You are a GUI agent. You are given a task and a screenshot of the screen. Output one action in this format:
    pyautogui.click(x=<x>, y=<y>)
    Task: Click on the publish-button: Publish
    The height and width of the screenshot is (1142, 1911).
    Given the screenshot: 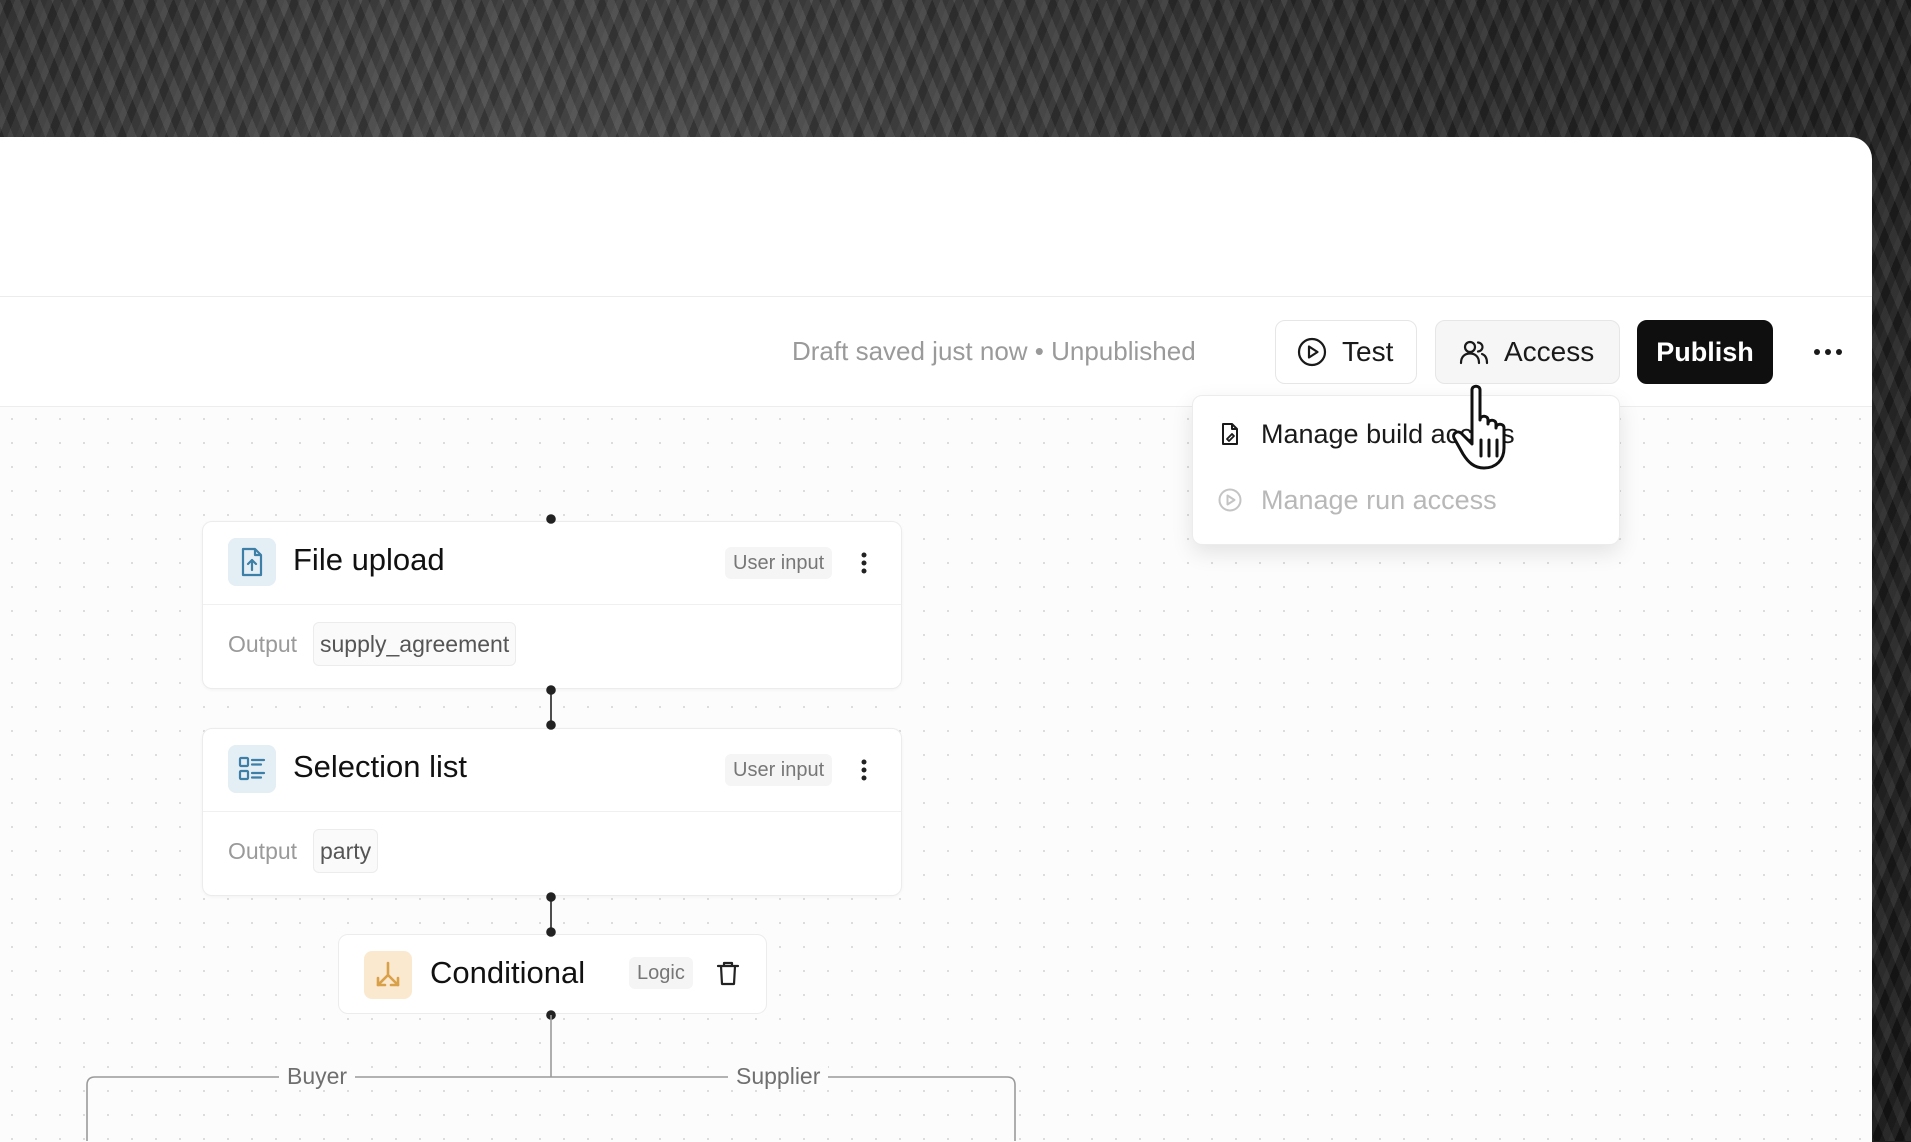 What is the action you would take?
    pyautogui.click(x=1705, y=352)
    